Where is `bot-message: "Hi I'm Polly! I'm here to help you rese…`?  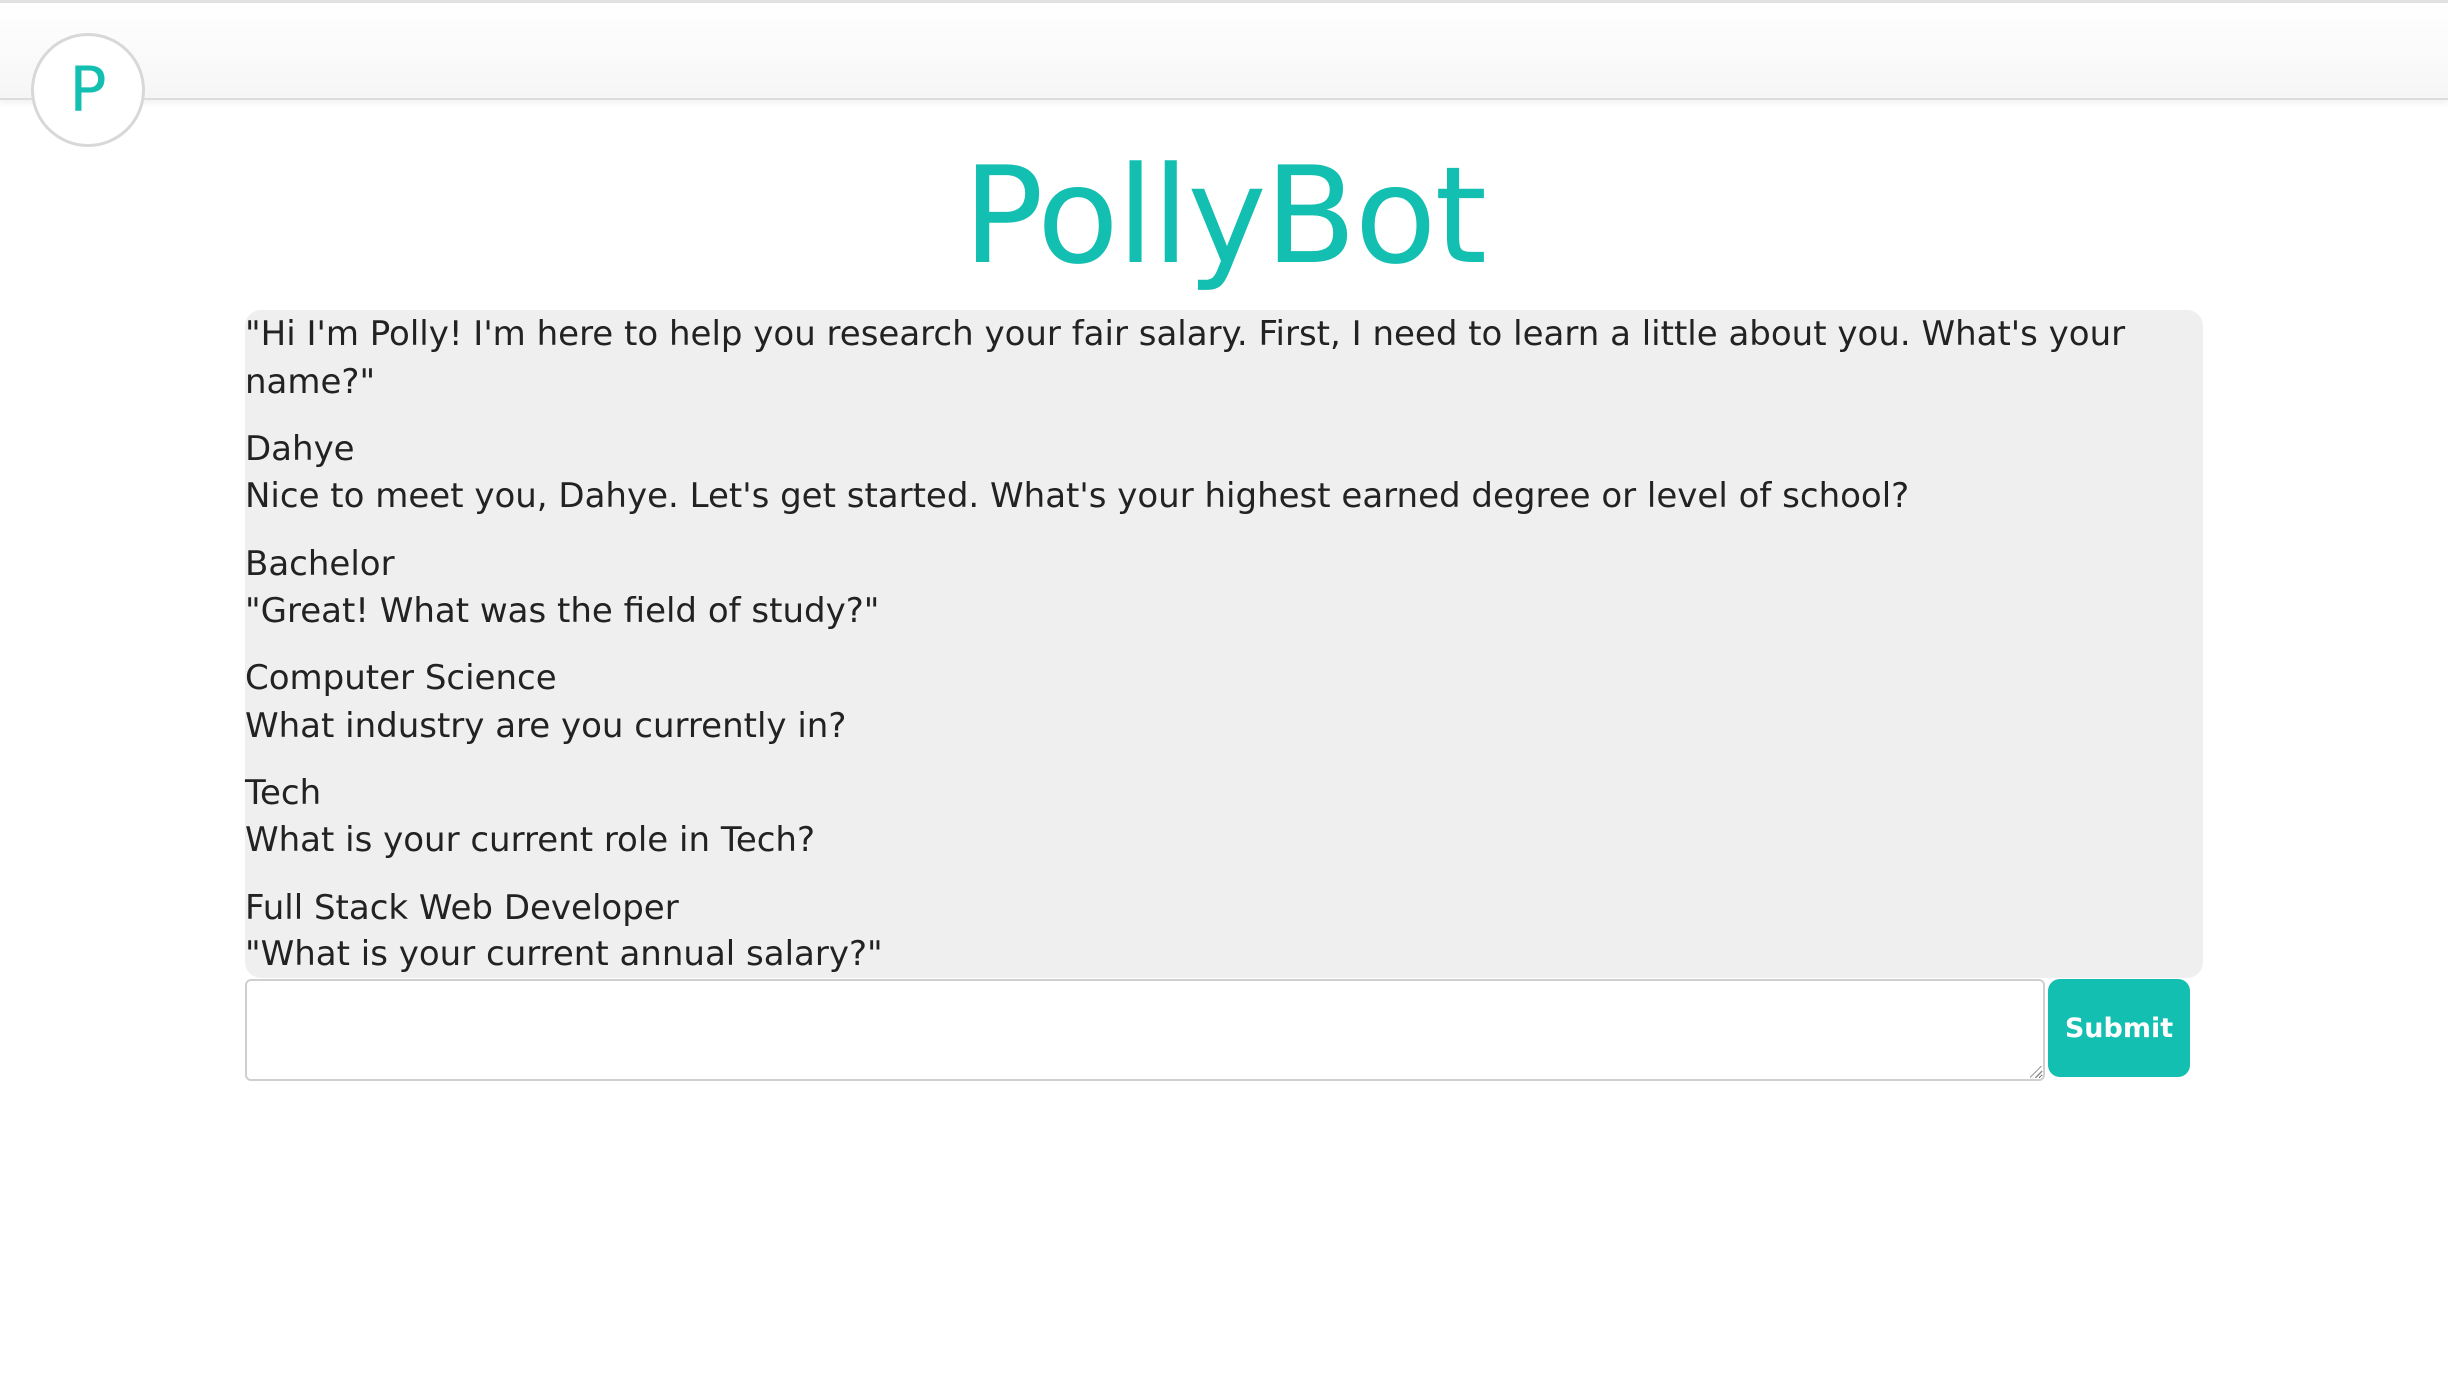
bot-message: "Hi I'm Polly! I'm here to help you rese… is located at coordinates (1190, 358).